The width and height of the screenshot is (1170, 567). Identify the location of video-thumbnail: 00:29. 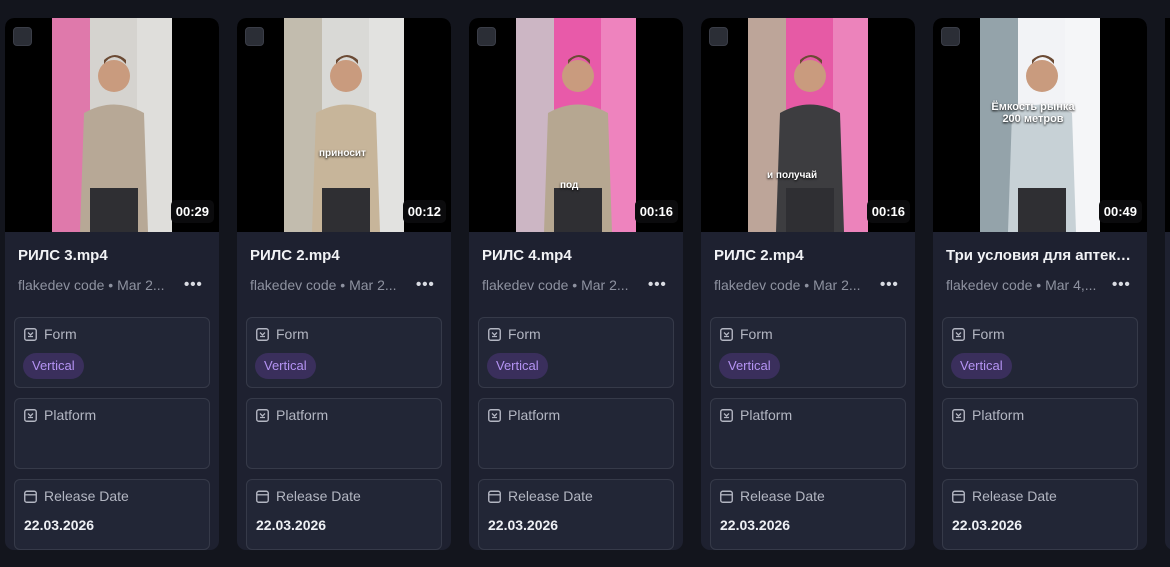
(112, 125).